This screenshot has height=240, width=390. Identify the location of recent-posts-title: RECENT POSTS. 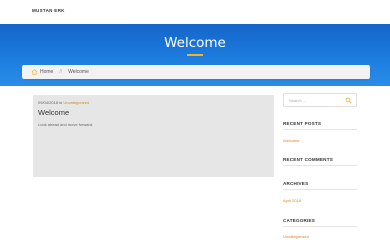
(302, 123).